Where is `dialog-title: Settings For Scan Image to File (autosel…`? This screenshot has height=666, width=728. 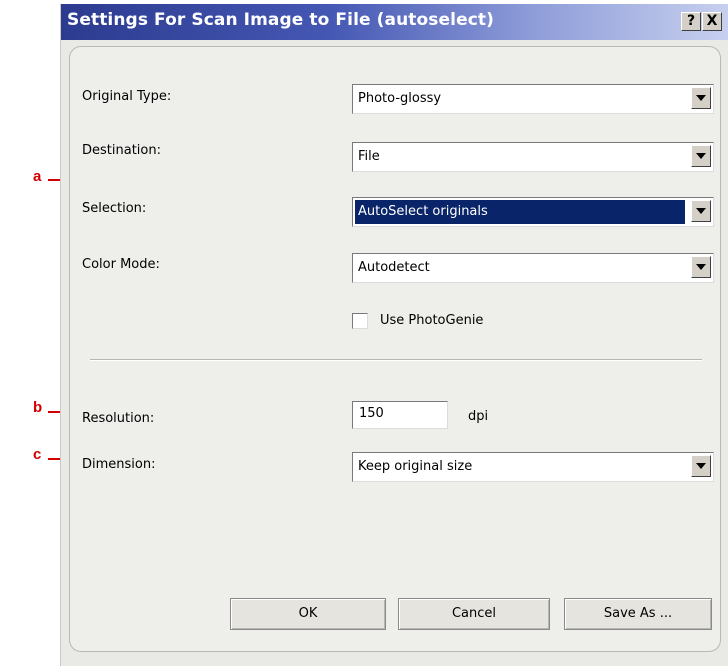
dialog-title: Settings For Scan Image to File (autosel… is located at coordinates (280, 20).